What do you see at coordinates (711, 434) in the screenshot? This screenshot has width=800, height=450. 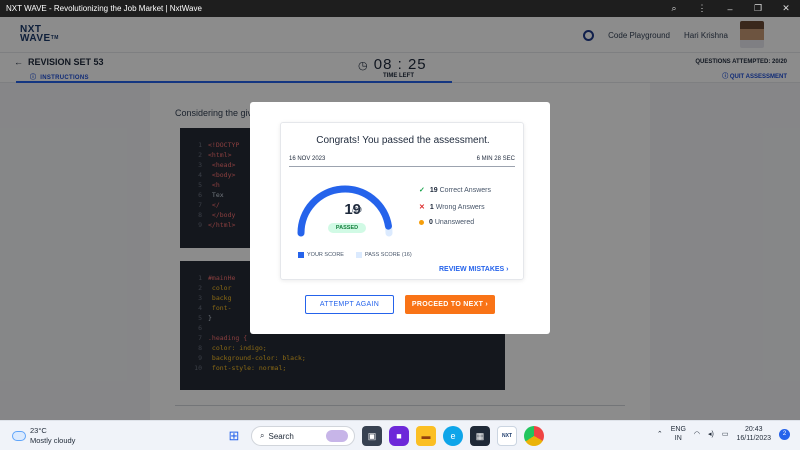 I see `volume-icon: ◂)` at bounding box center [711, 434].